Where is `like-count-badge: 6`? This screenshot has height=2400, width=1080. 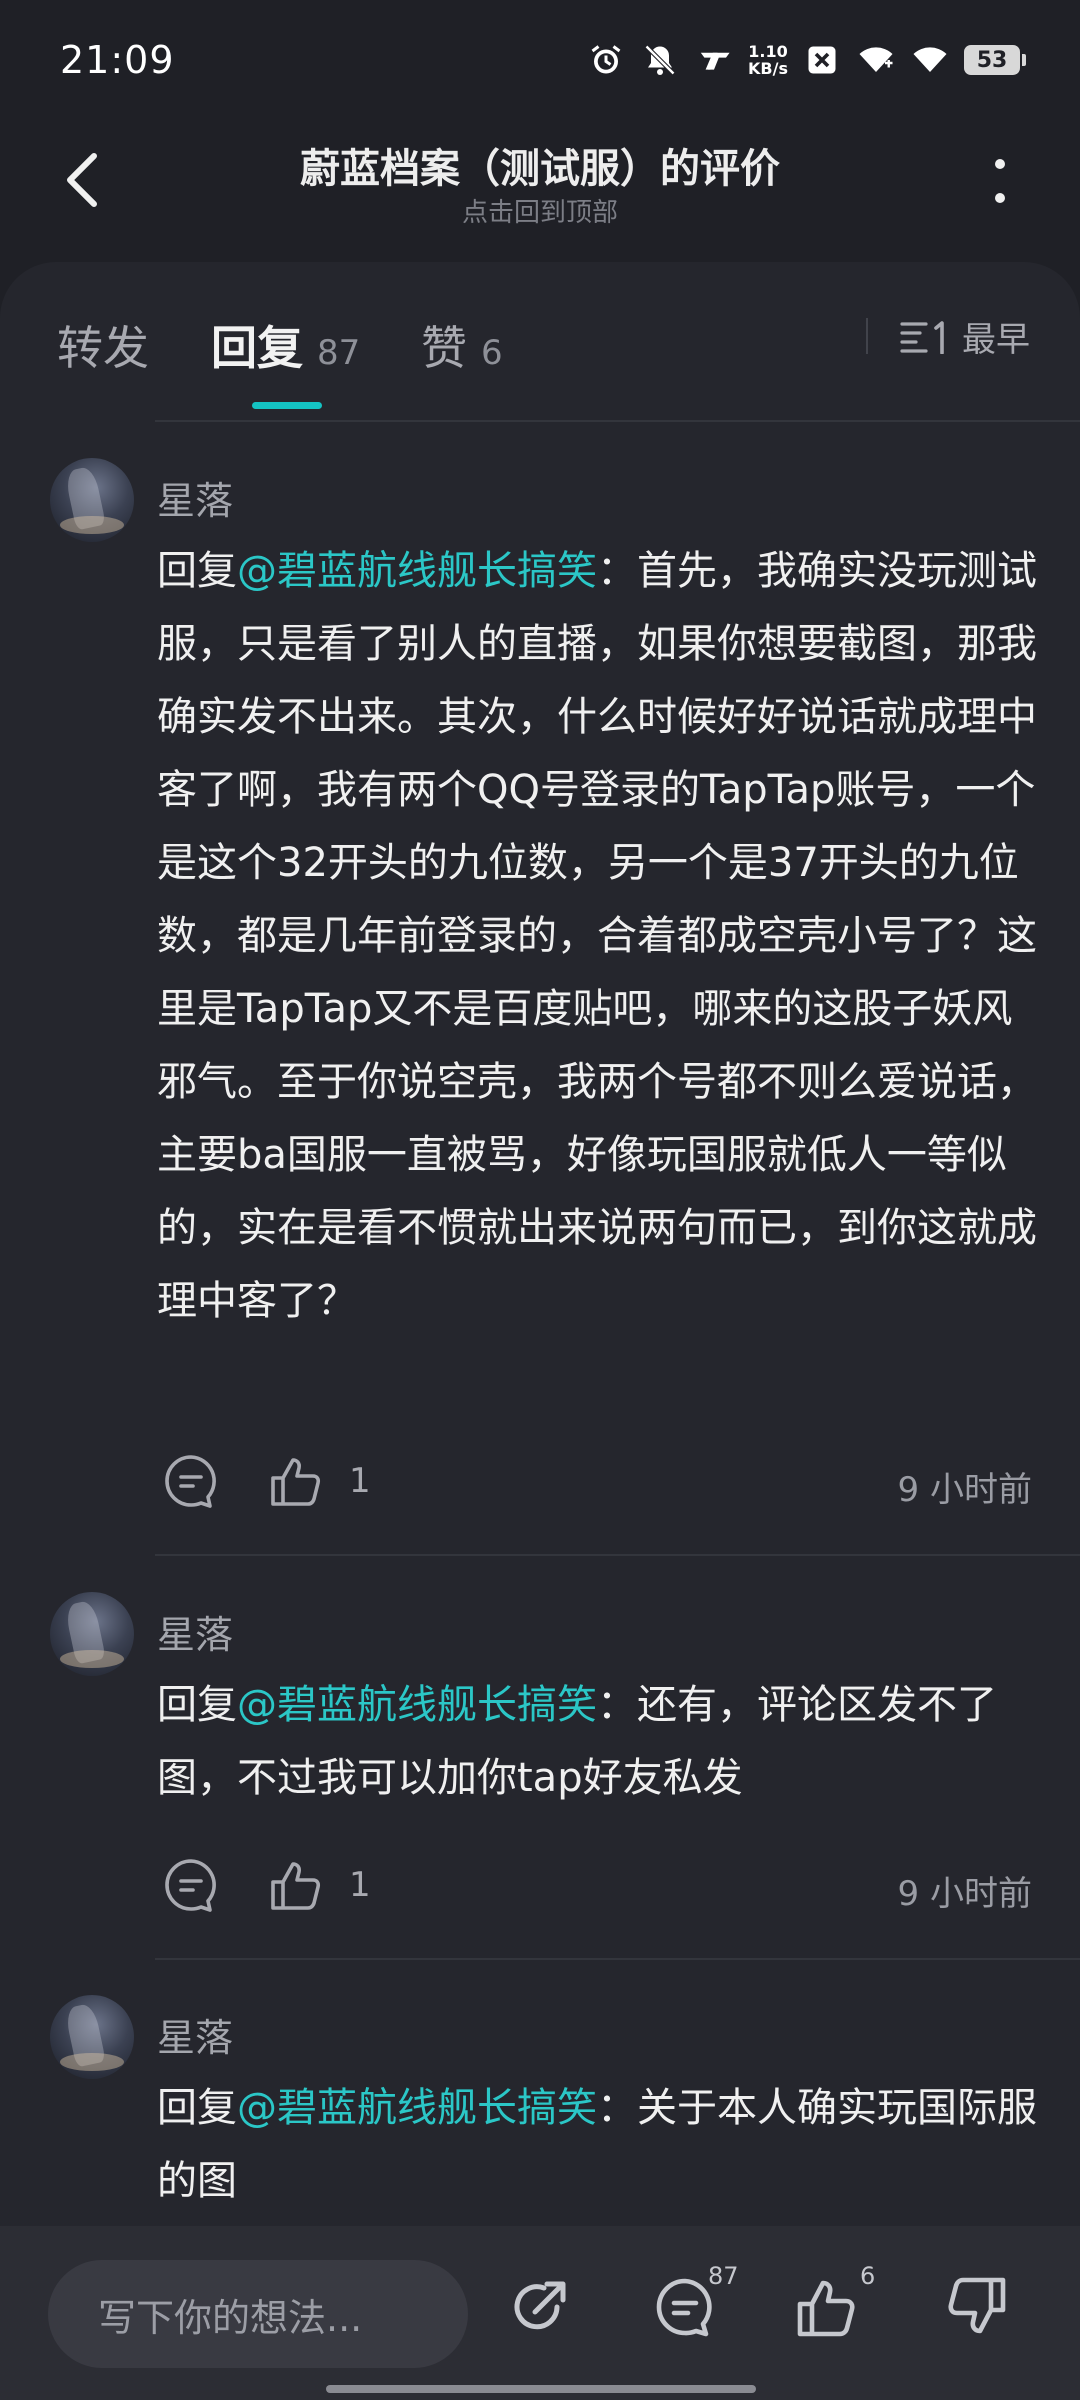 like-count-badge: 6 is located at coordinates (868, 2276).